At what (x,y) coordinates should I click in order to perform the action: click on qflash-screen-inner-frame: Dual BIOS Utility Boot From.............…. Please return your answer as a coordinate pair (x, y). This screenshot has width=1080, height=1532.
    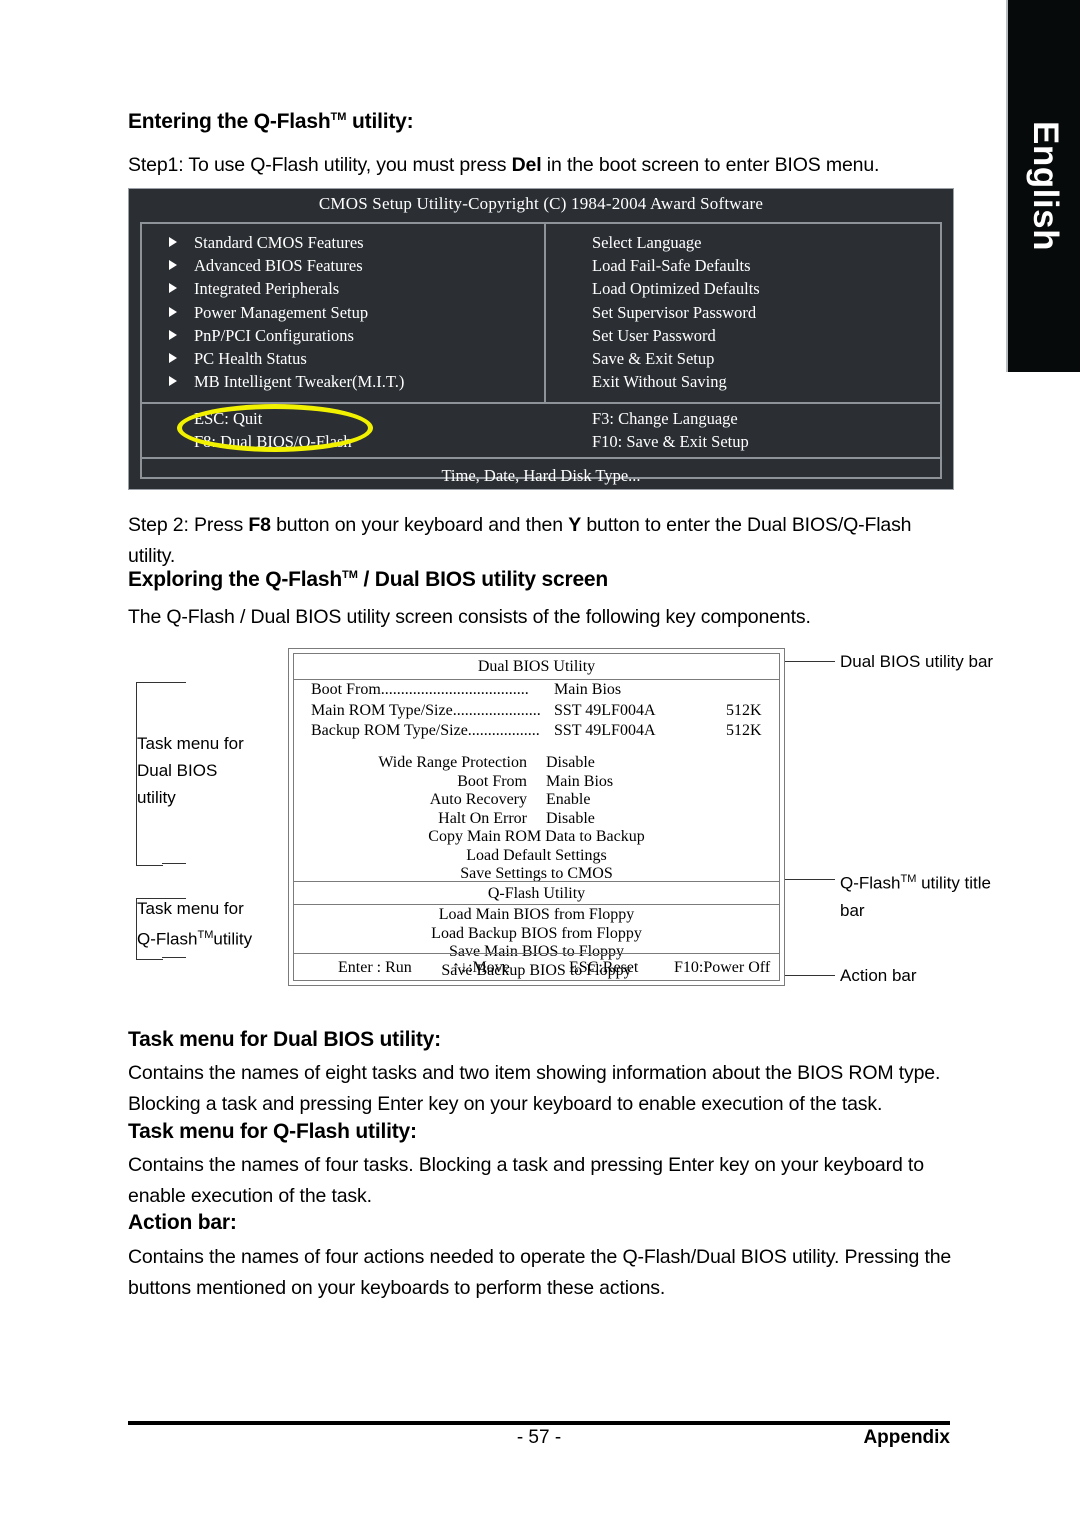
    Looking at the image, I should click on (536, 817).